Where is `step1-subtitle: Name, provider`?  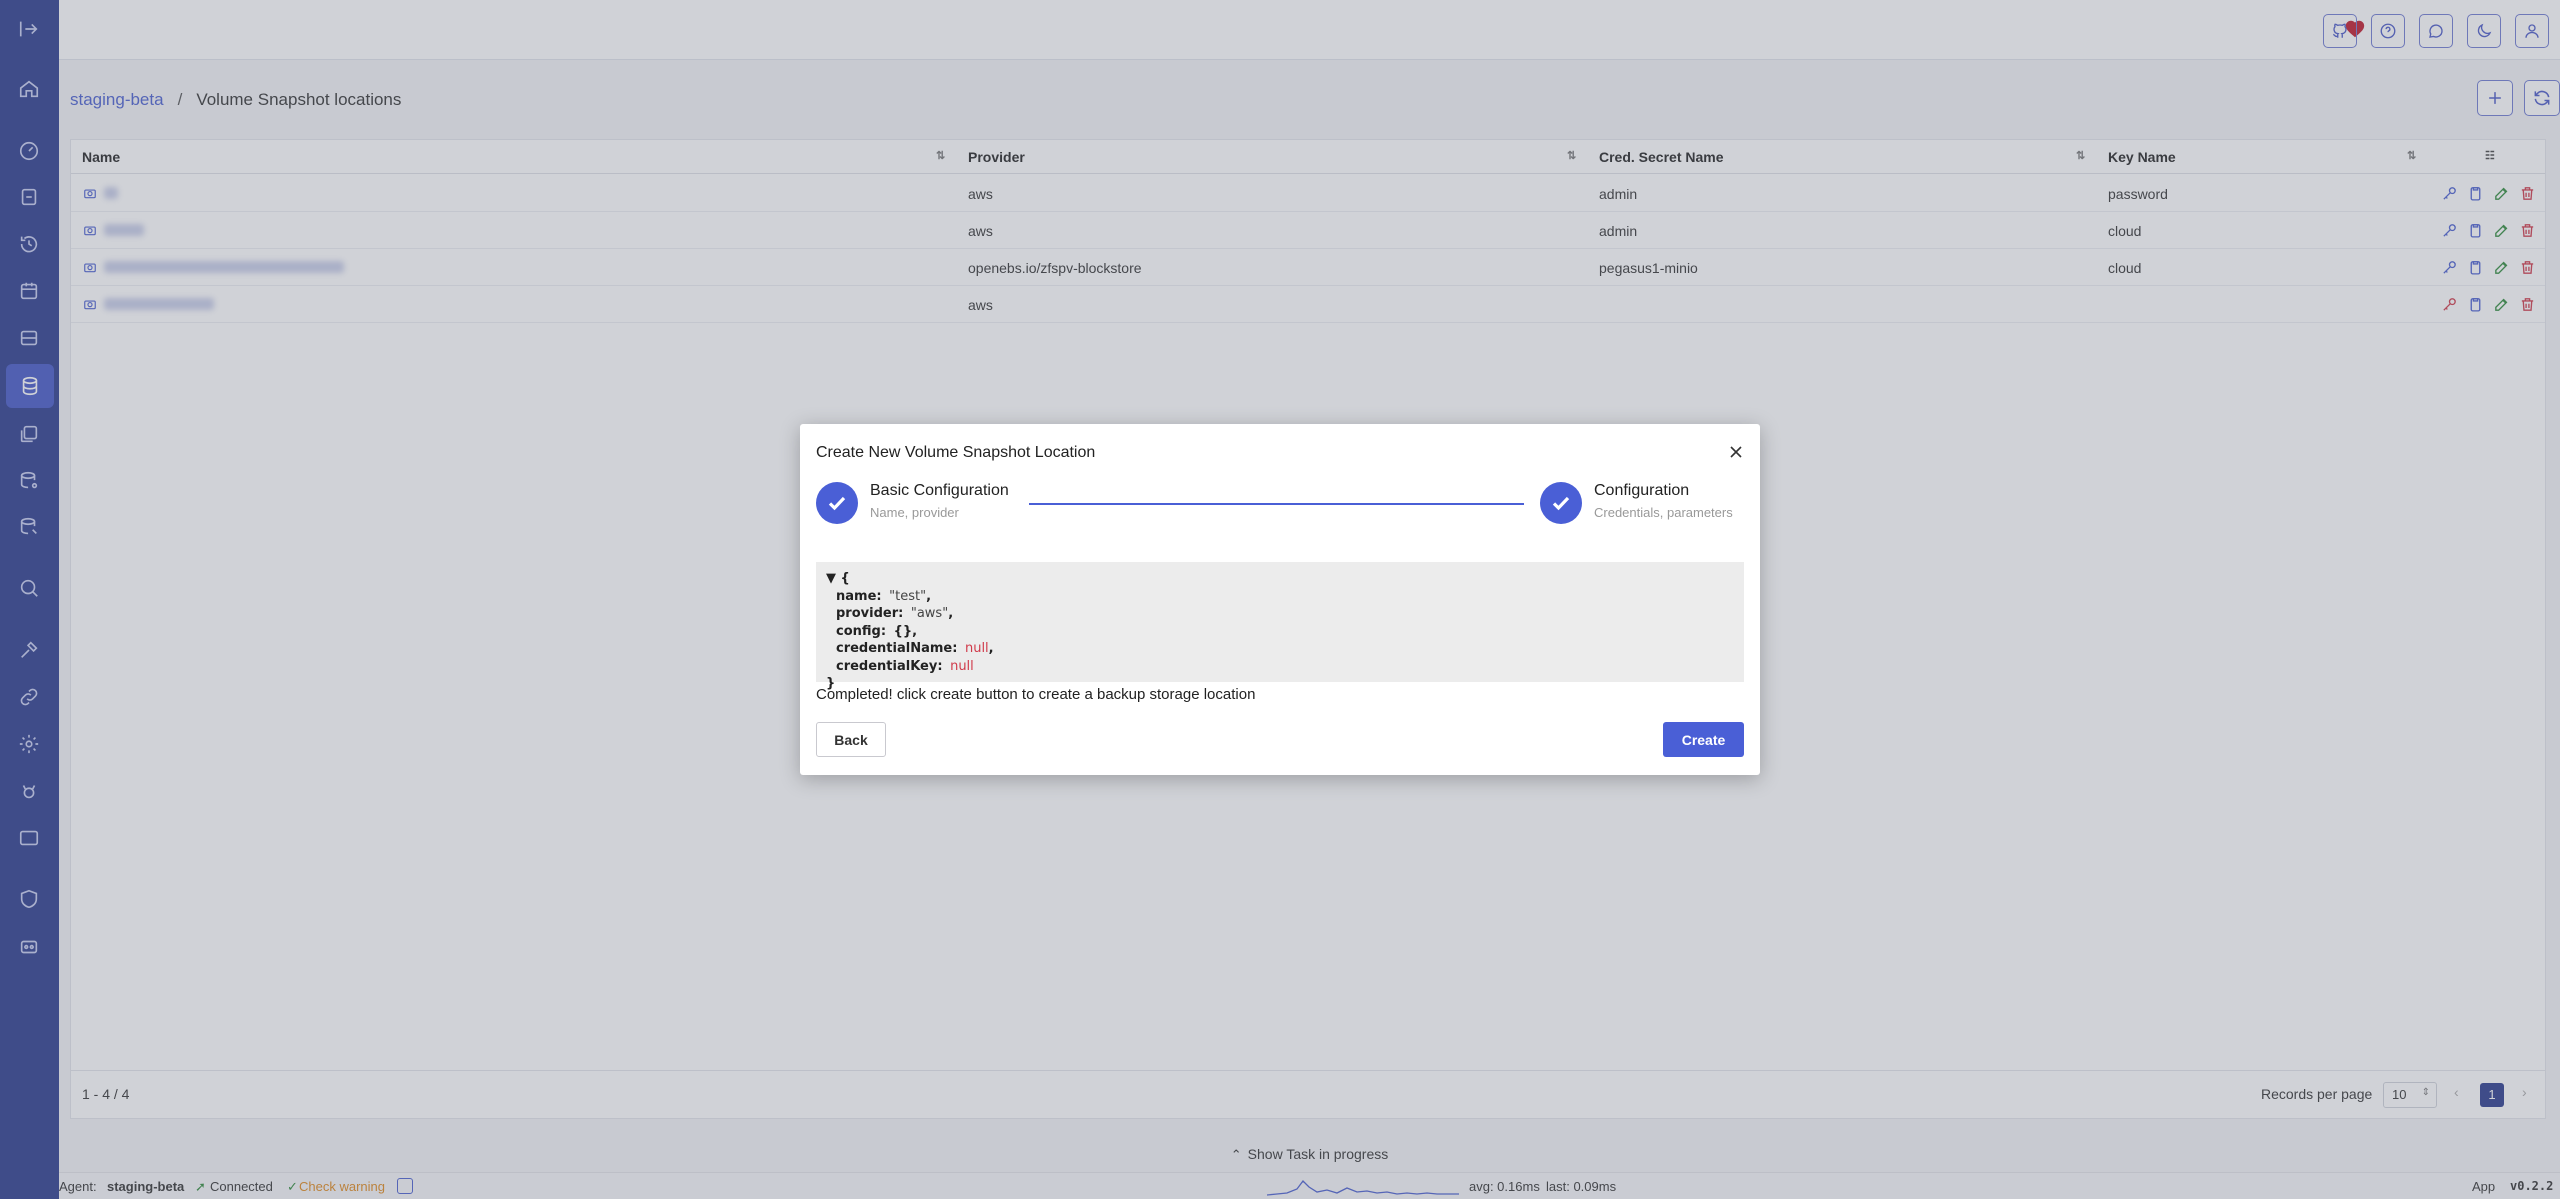
step1-subtitle: Name, provider is located at coordinates (914, 512).